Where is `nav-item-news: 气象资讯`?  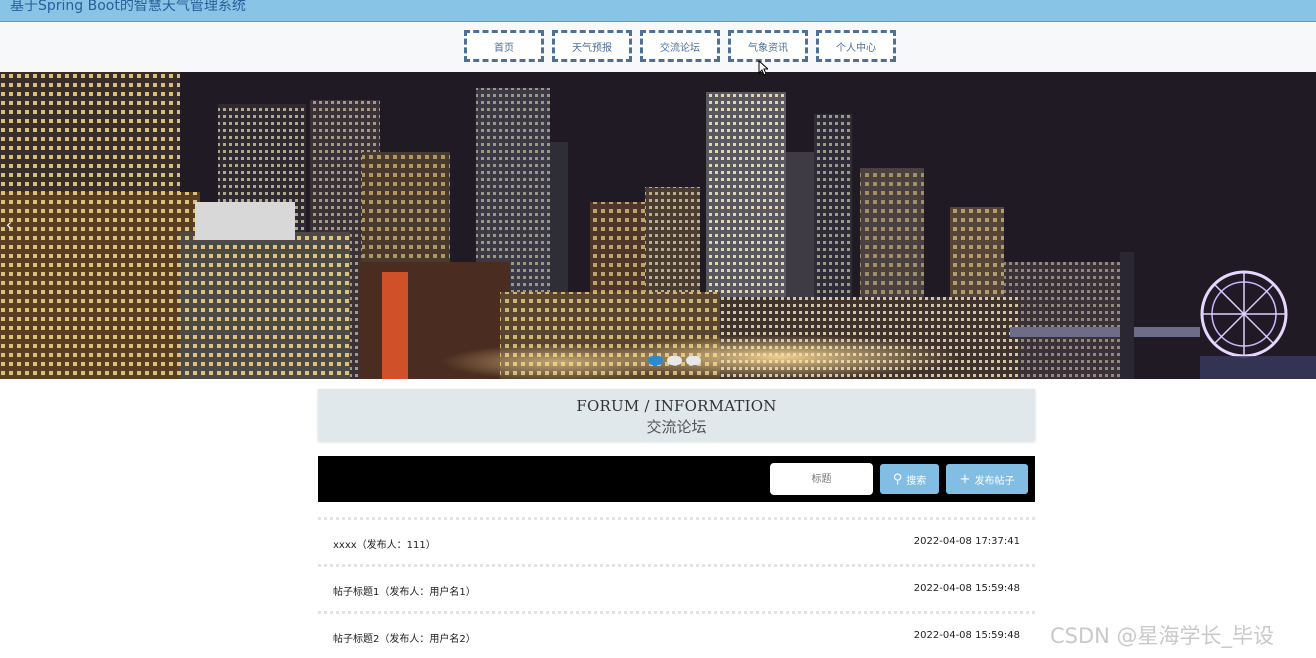 nav-item-news: 气象资讯 is located at coordinates (768, 46).